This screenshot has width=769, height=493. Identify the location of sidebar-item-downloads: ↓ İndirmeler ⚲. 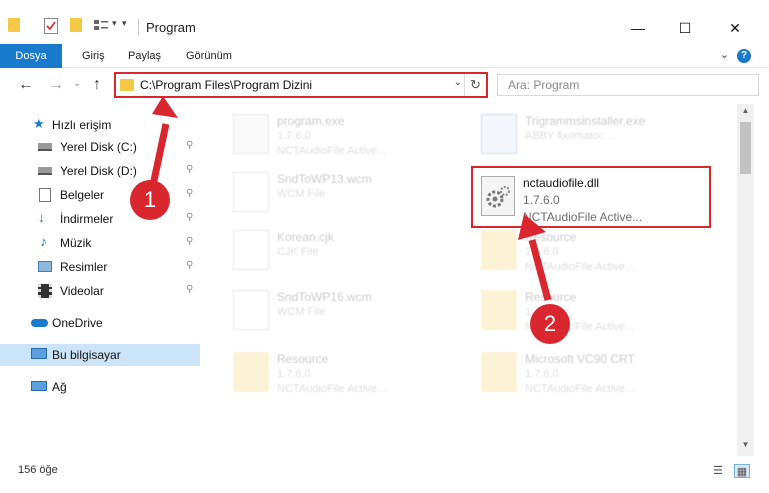
(100, 219).